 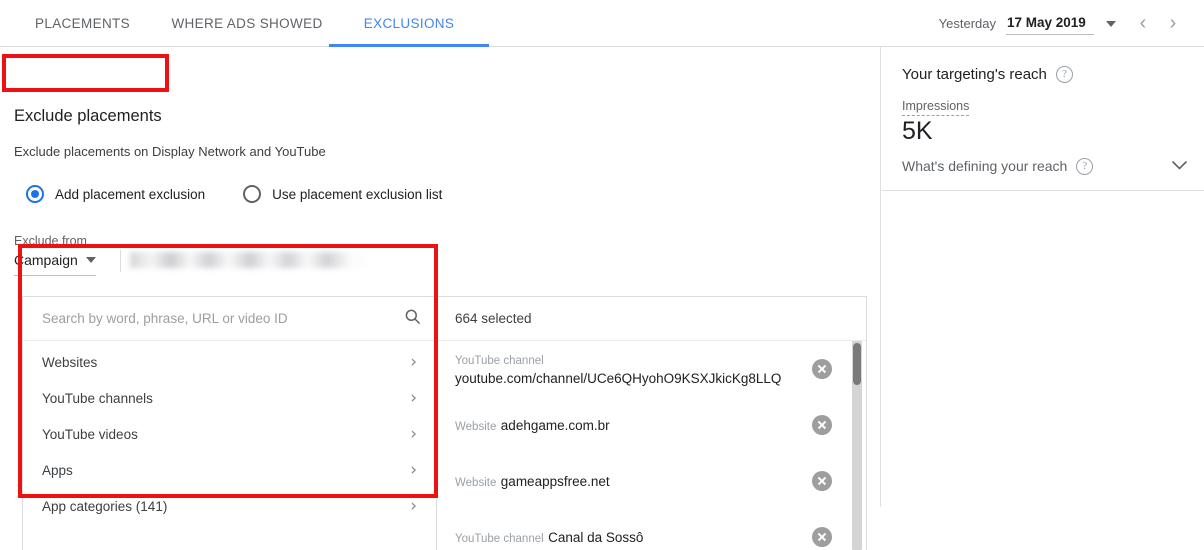 I want to click on tab-placements: PLACEMENTS, so click(x=82, y=23).